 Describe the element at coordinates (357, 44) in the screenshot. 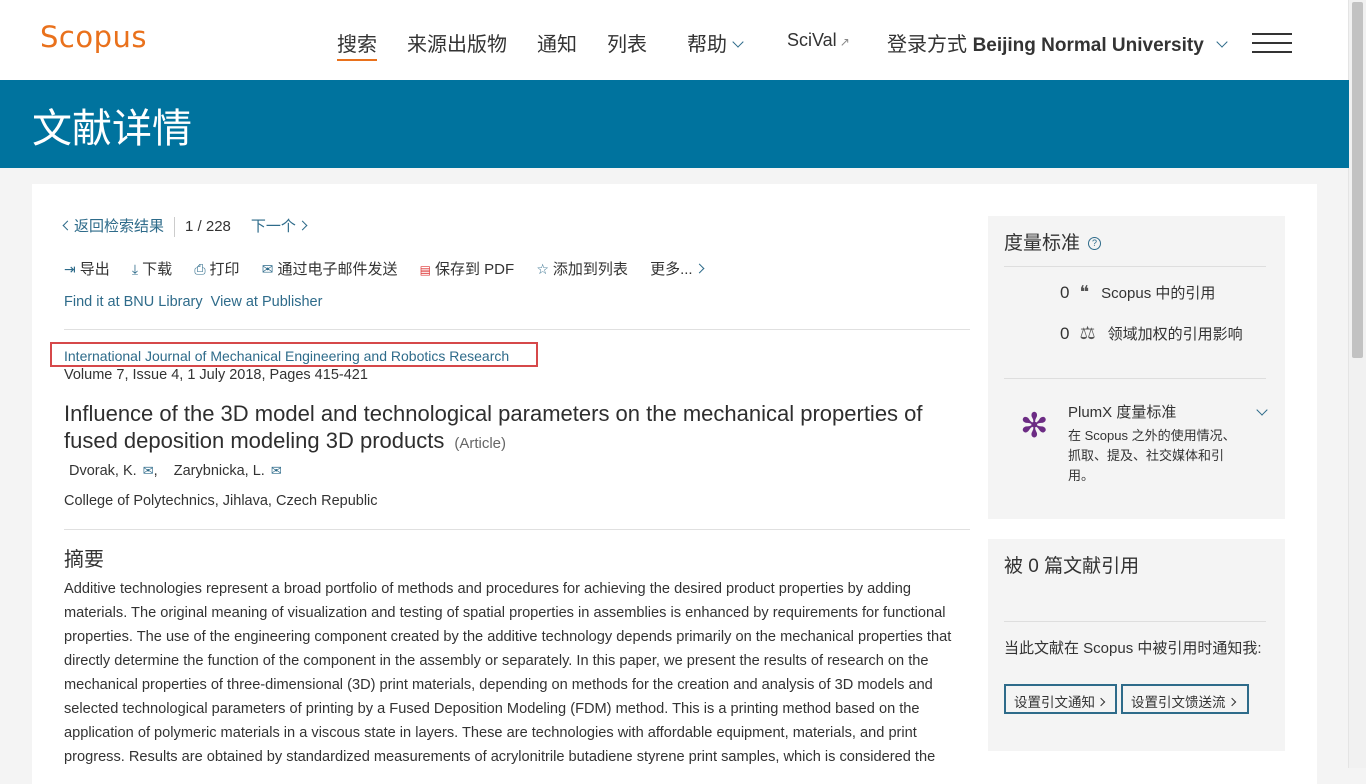

I see `nav-search: 搜索` at that location.